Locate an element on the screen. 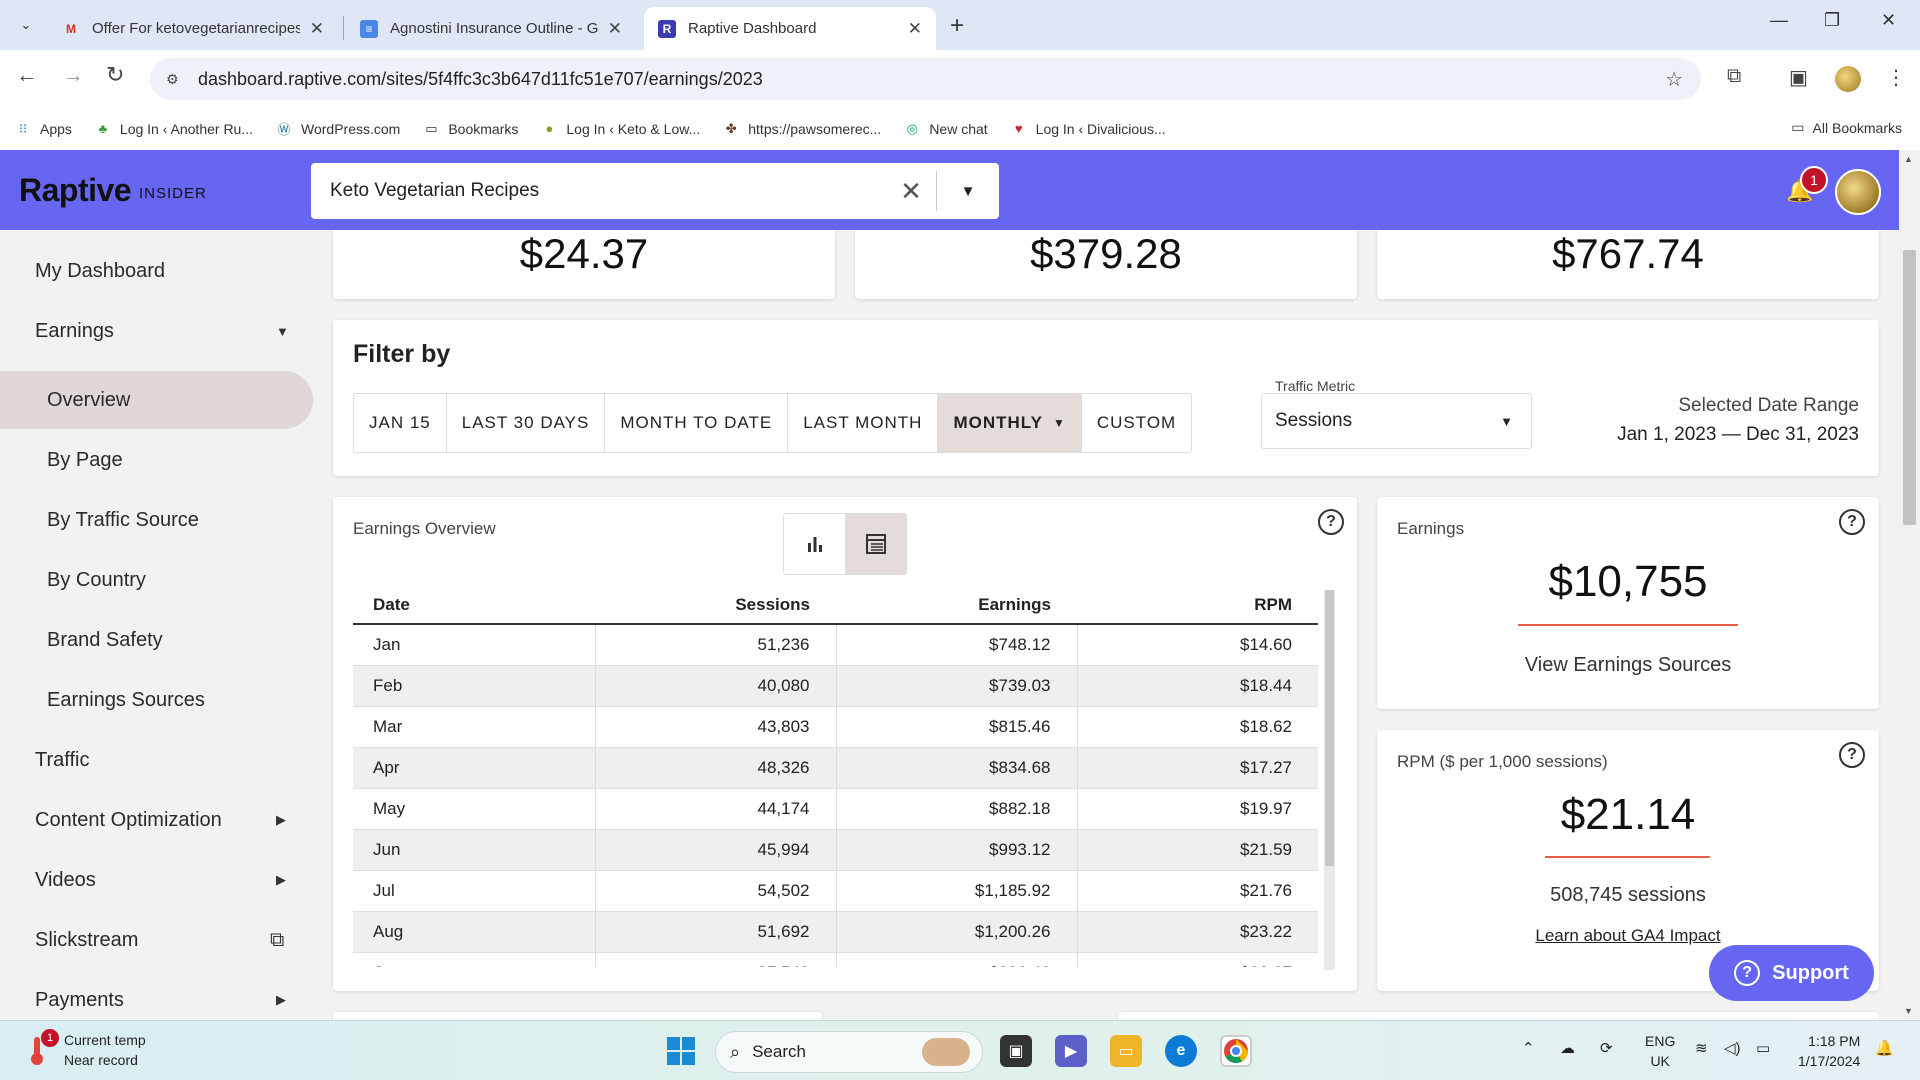  browser-menu-icon: ⋮ is located at coordinates (1896, 77).